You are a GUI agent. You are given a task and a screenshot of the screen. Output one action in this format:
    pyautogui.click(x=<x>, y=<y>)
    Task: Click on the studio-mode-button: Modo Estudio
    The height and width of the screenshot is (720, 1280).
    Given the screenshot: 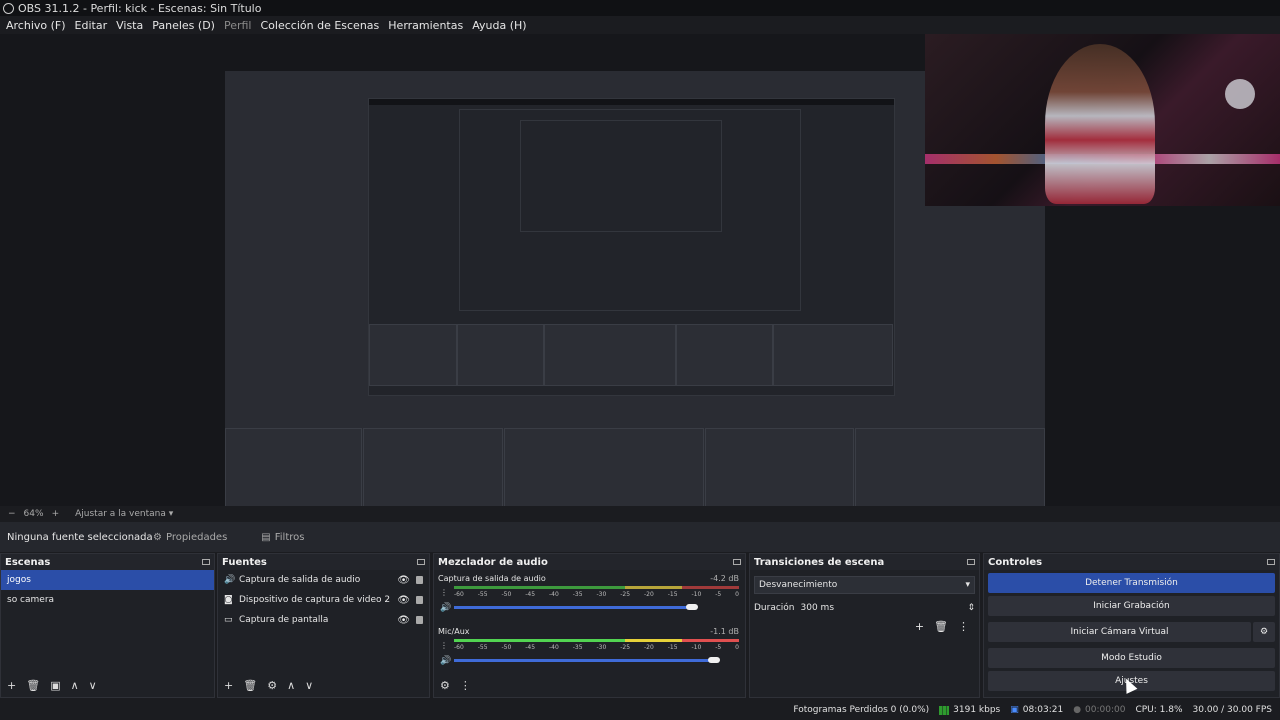 What is the action you would take?
    pyautogui.click(x=1131, y=658)
    